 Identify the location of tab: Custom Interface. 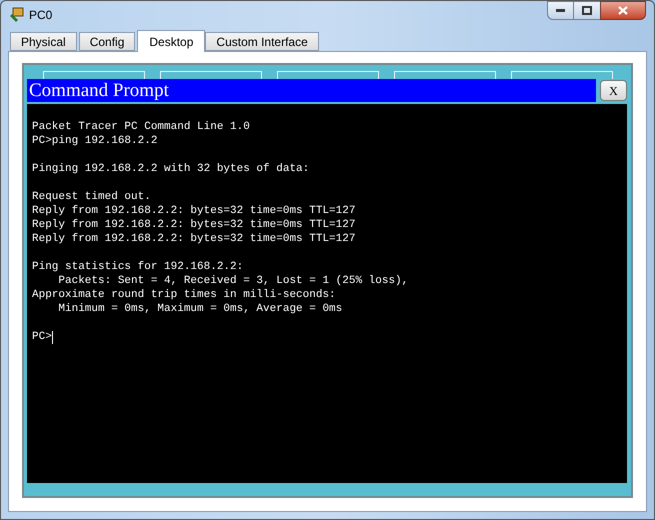
(262, 41).